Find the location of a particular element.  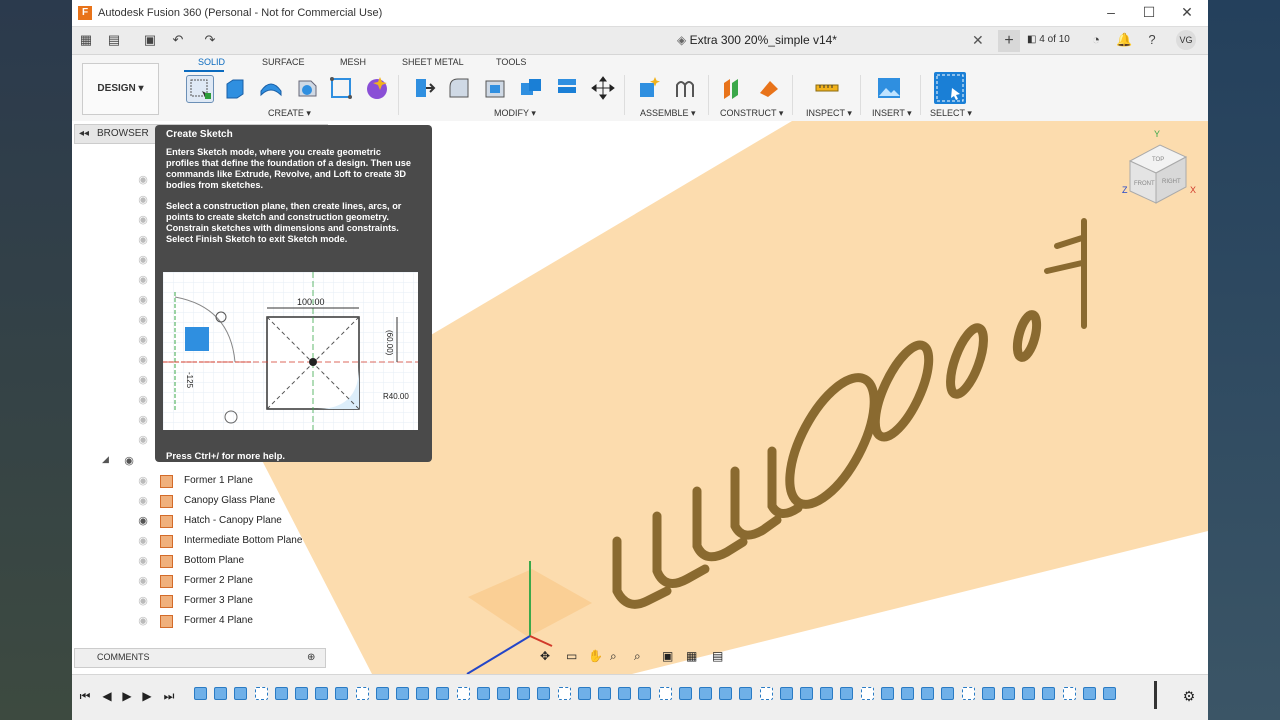

fit-zoom-icon: ⌕ is located at coordinates (637, 656).